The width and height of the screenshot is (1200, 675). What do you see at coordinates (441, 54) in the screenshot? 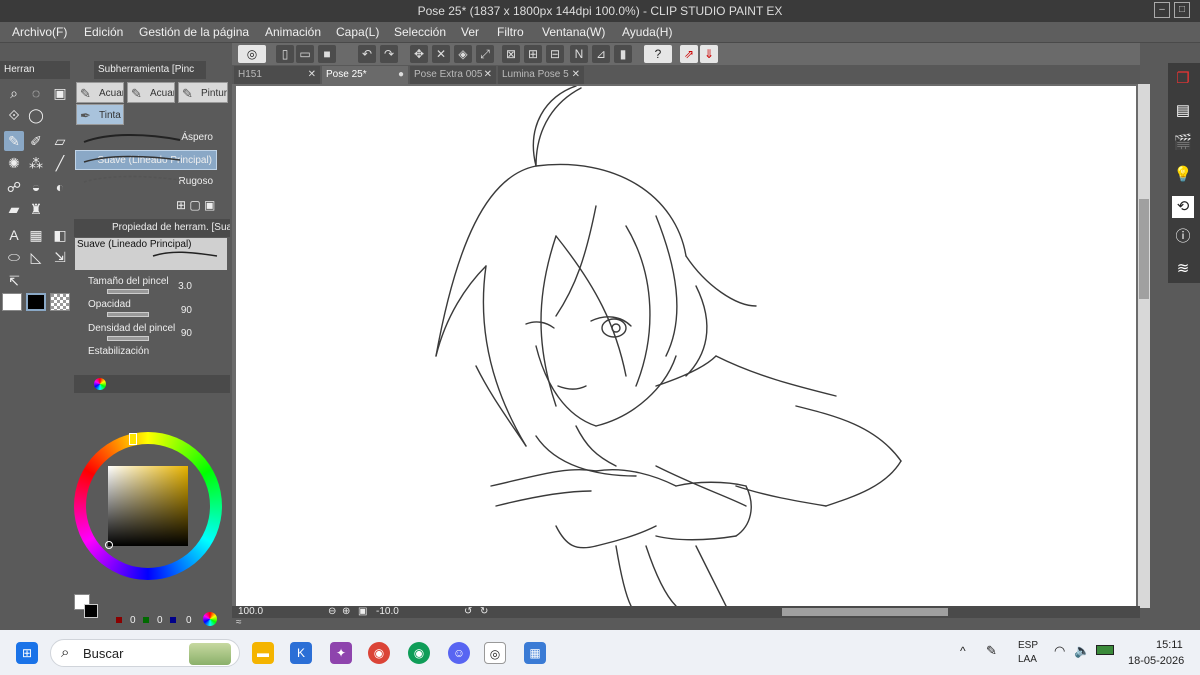
I see `clear-icon: ✕` at bounding box center [441, 54].